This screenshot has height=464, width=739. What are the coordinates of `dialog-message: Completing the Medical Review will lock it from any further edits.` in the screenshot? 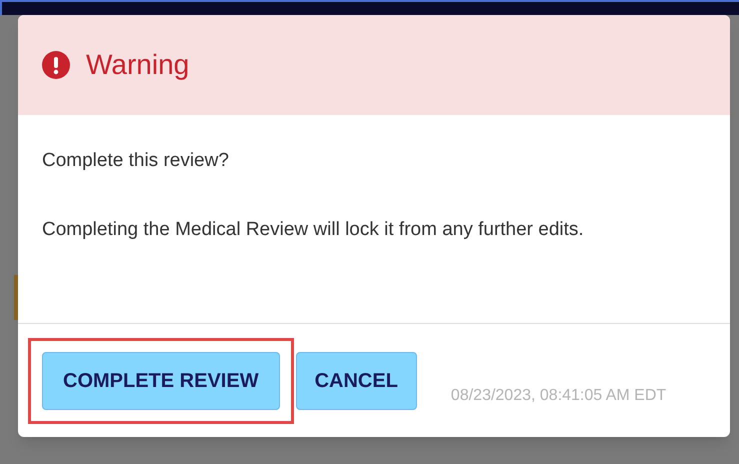 It's located at (313, 230).